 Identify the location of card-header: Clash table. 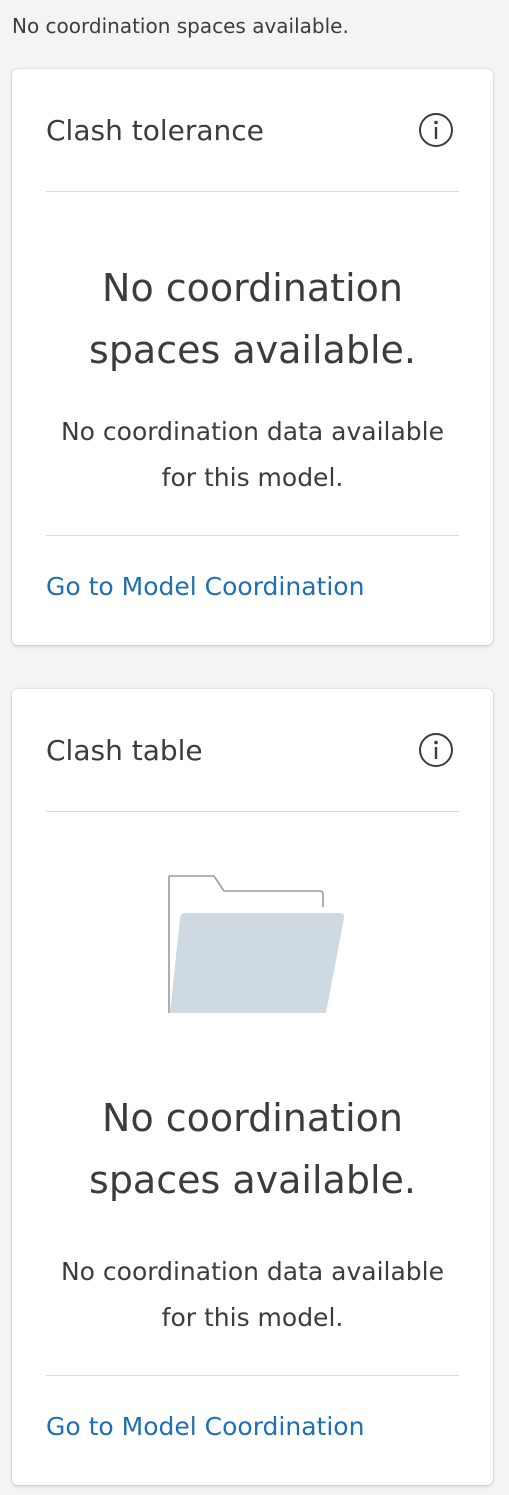
(252, 750).